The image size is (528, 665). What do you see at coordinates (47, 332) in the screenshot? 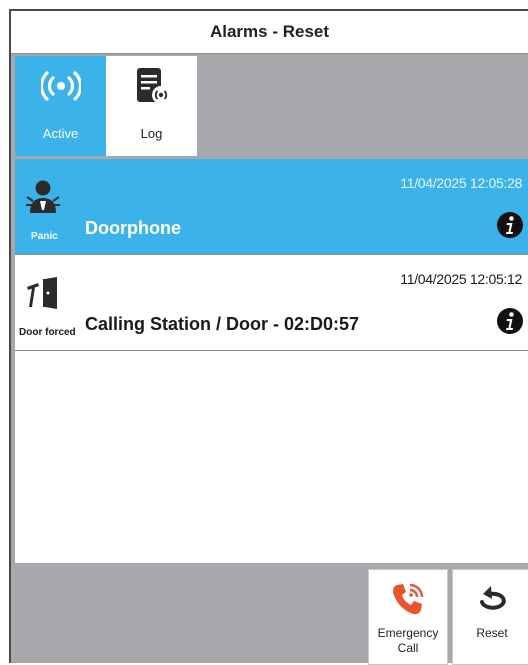
I see `alarm-type-label: Door forced` at bounding box center [47, 332].